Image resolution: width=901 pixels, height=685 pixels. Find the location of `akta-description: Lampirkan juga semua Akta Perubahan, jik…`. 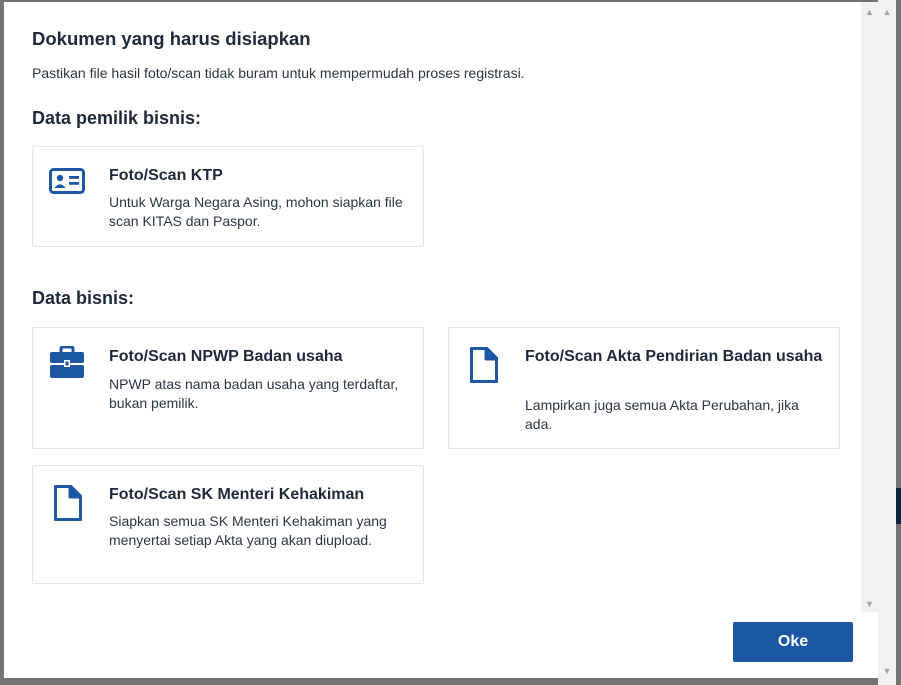

akta-description: Lampirkan juga semua Akta Perubahan, jik… is located at coordinates (662, 414).